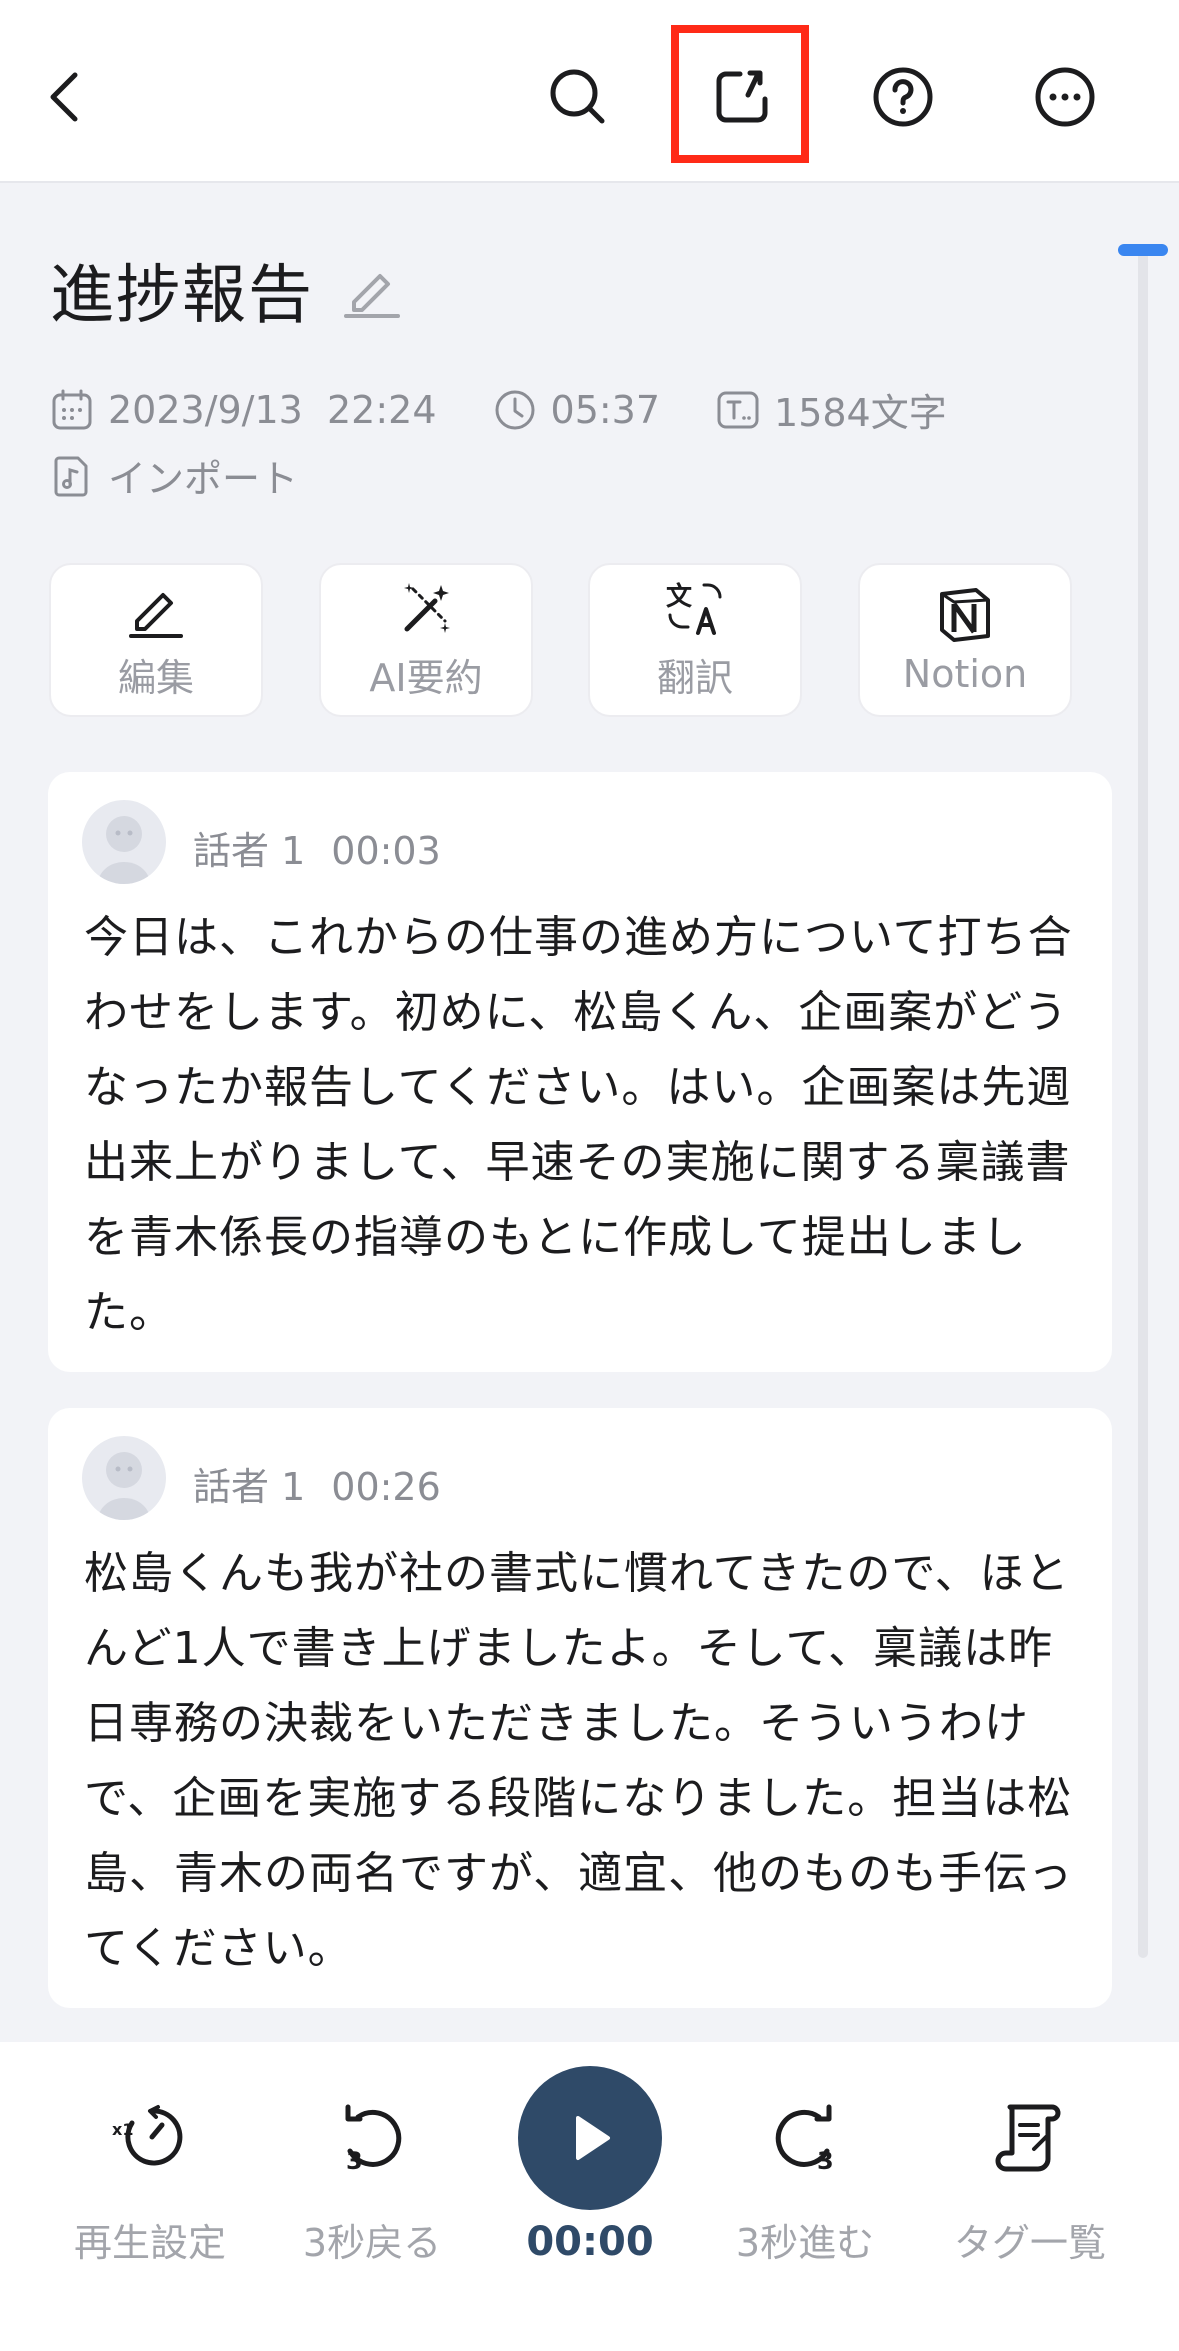  What do you see at coordinates (1030, 2179) in the screenshot?
I see `tag-list-button: タグ一覧` at bounding box center [1030, 2179].